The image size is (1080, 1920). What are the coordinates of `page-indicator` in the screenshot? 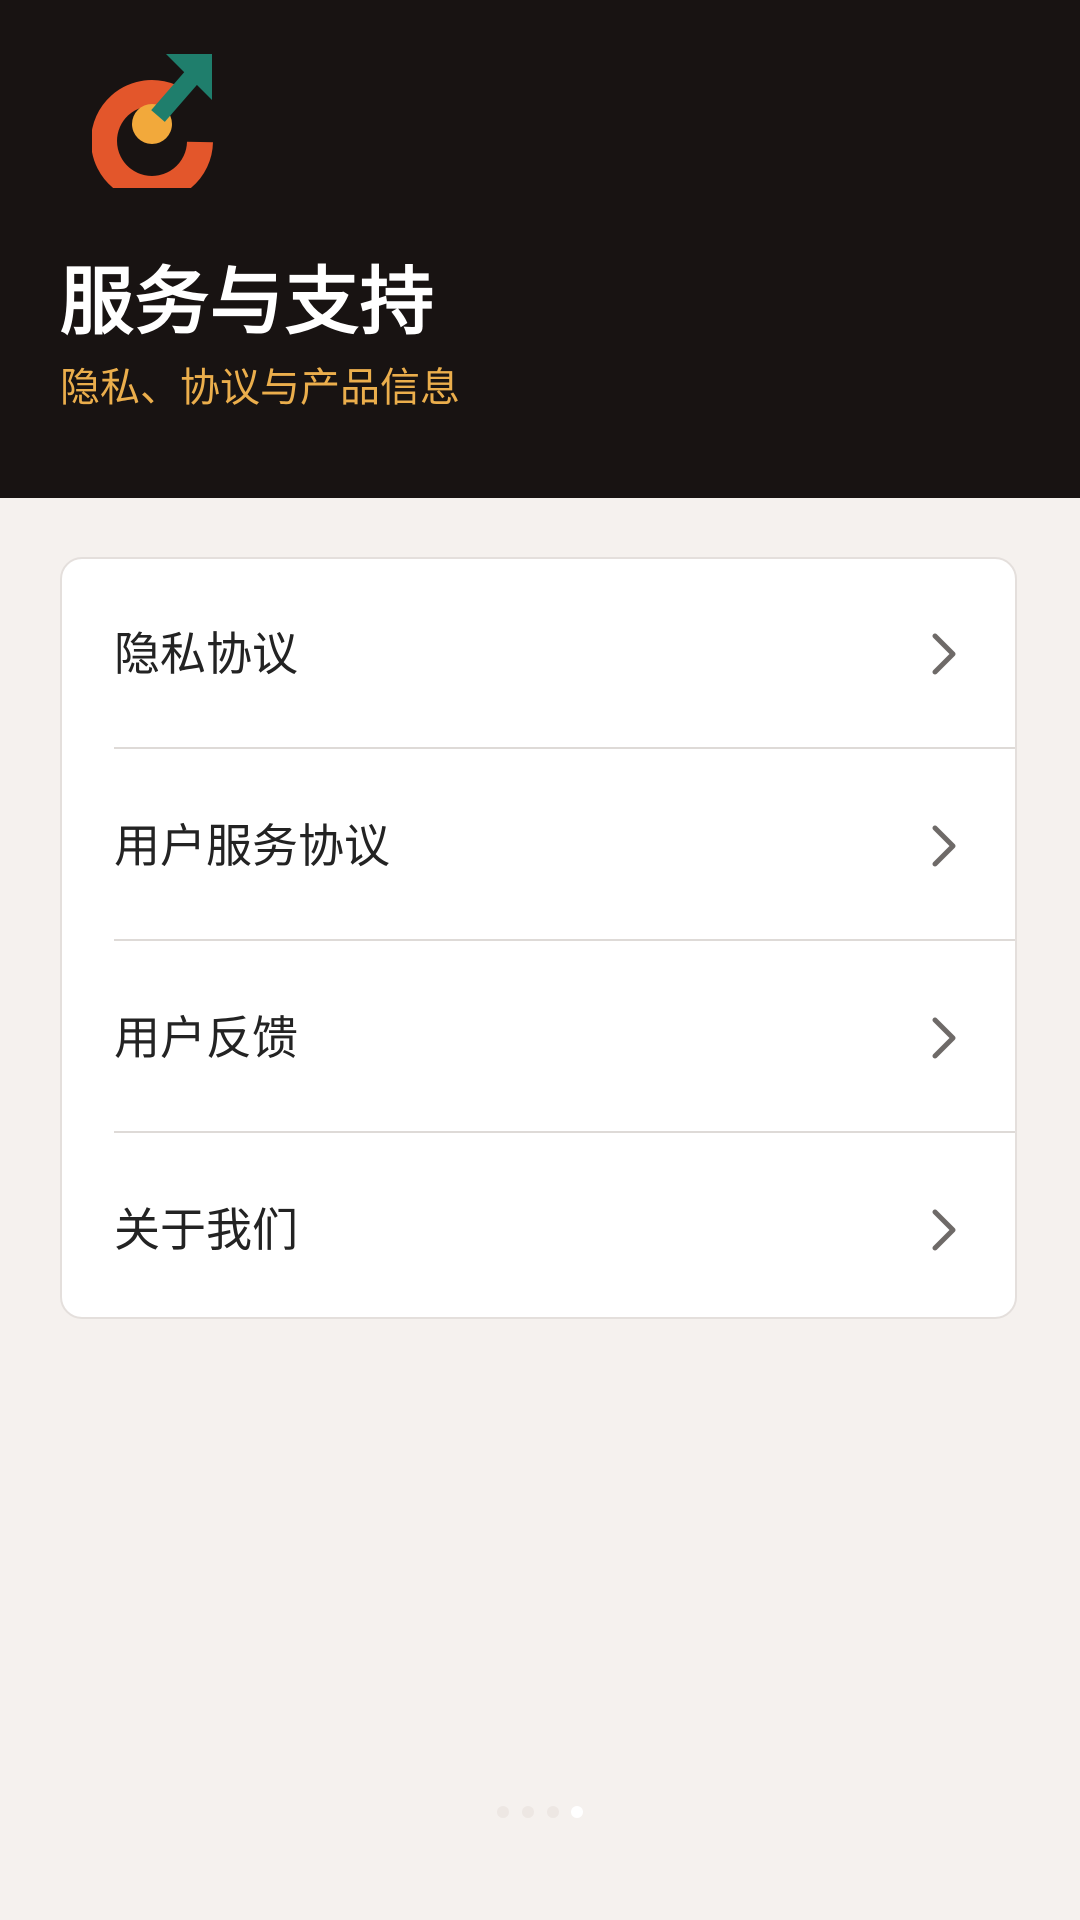 It's located at (542, 1813).